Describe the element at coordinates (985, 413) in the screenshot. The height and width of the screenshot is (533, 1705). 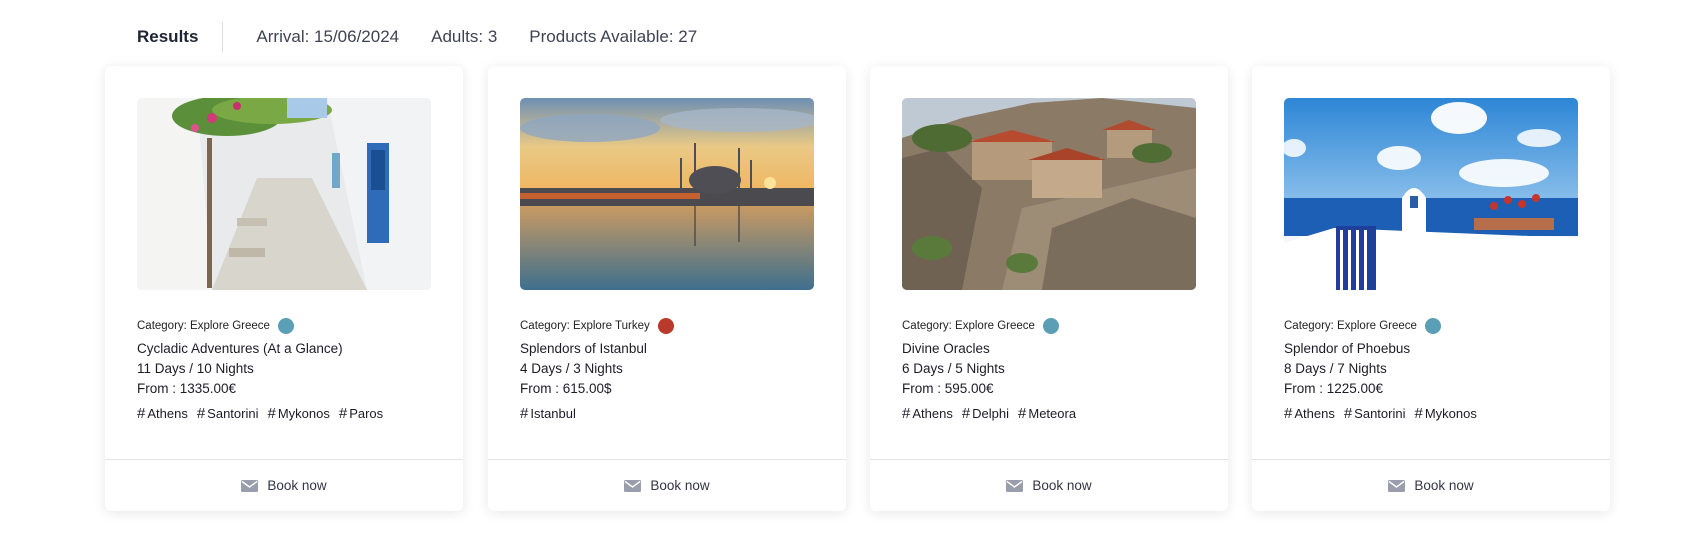
I see `tag: # Delphi` at that location.